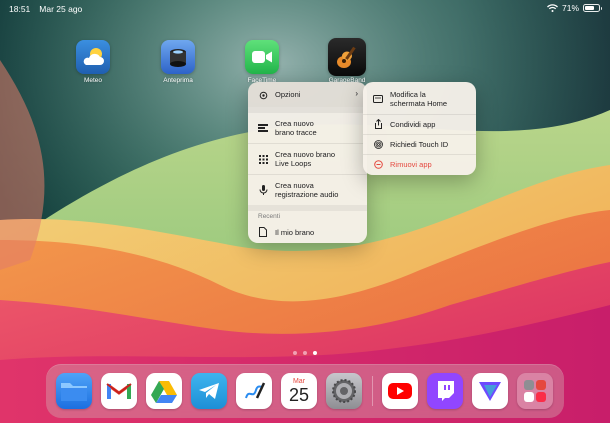  I want to click on gmail-icon, so click(119, 391).